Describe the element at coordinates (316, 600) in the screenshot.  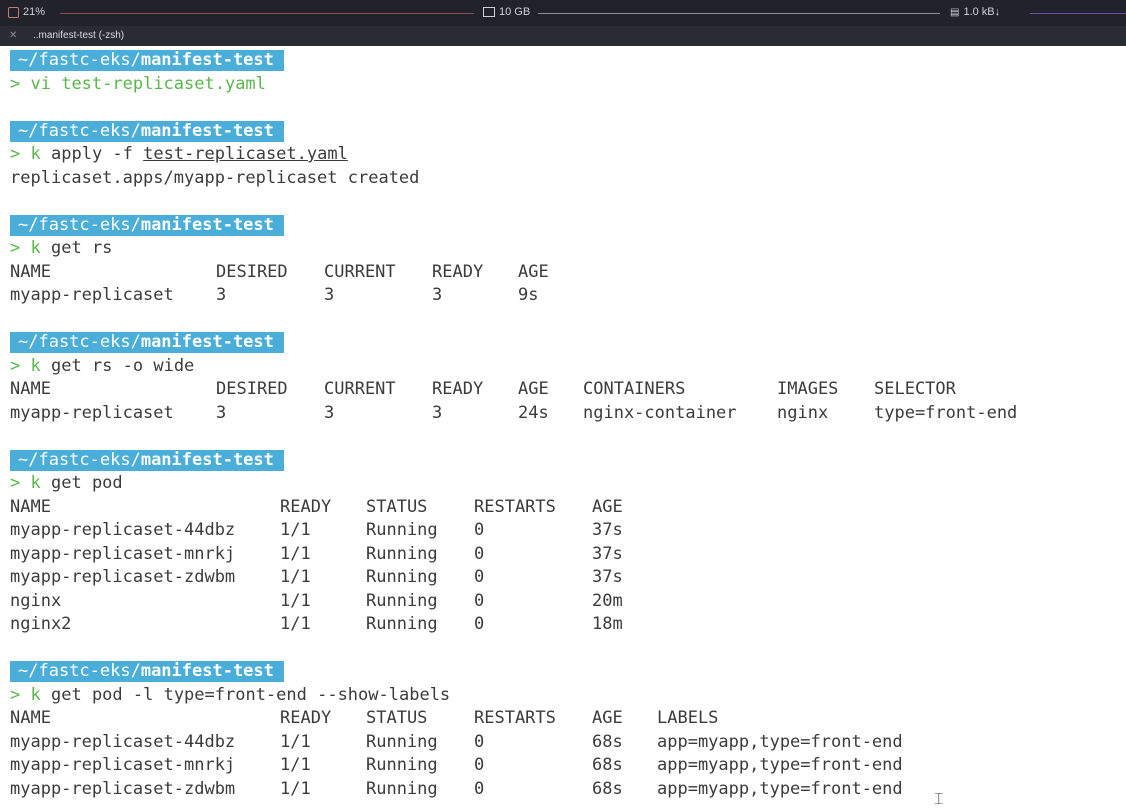
I see `table-row: nginx 1/1 Running 0 20m` at that location.